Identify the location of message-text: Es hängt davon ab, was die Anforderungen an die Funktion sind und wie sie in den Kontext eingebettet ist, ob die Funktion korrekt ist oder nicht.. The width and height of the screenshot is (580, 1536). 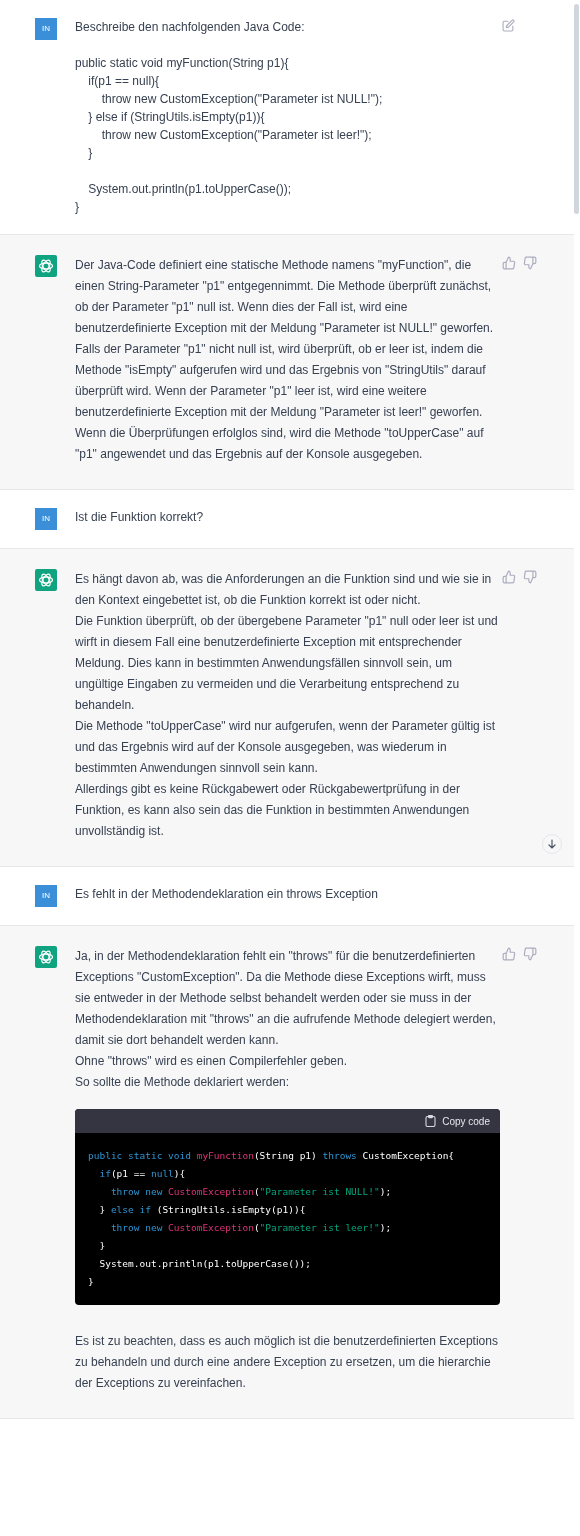
(284, 590).